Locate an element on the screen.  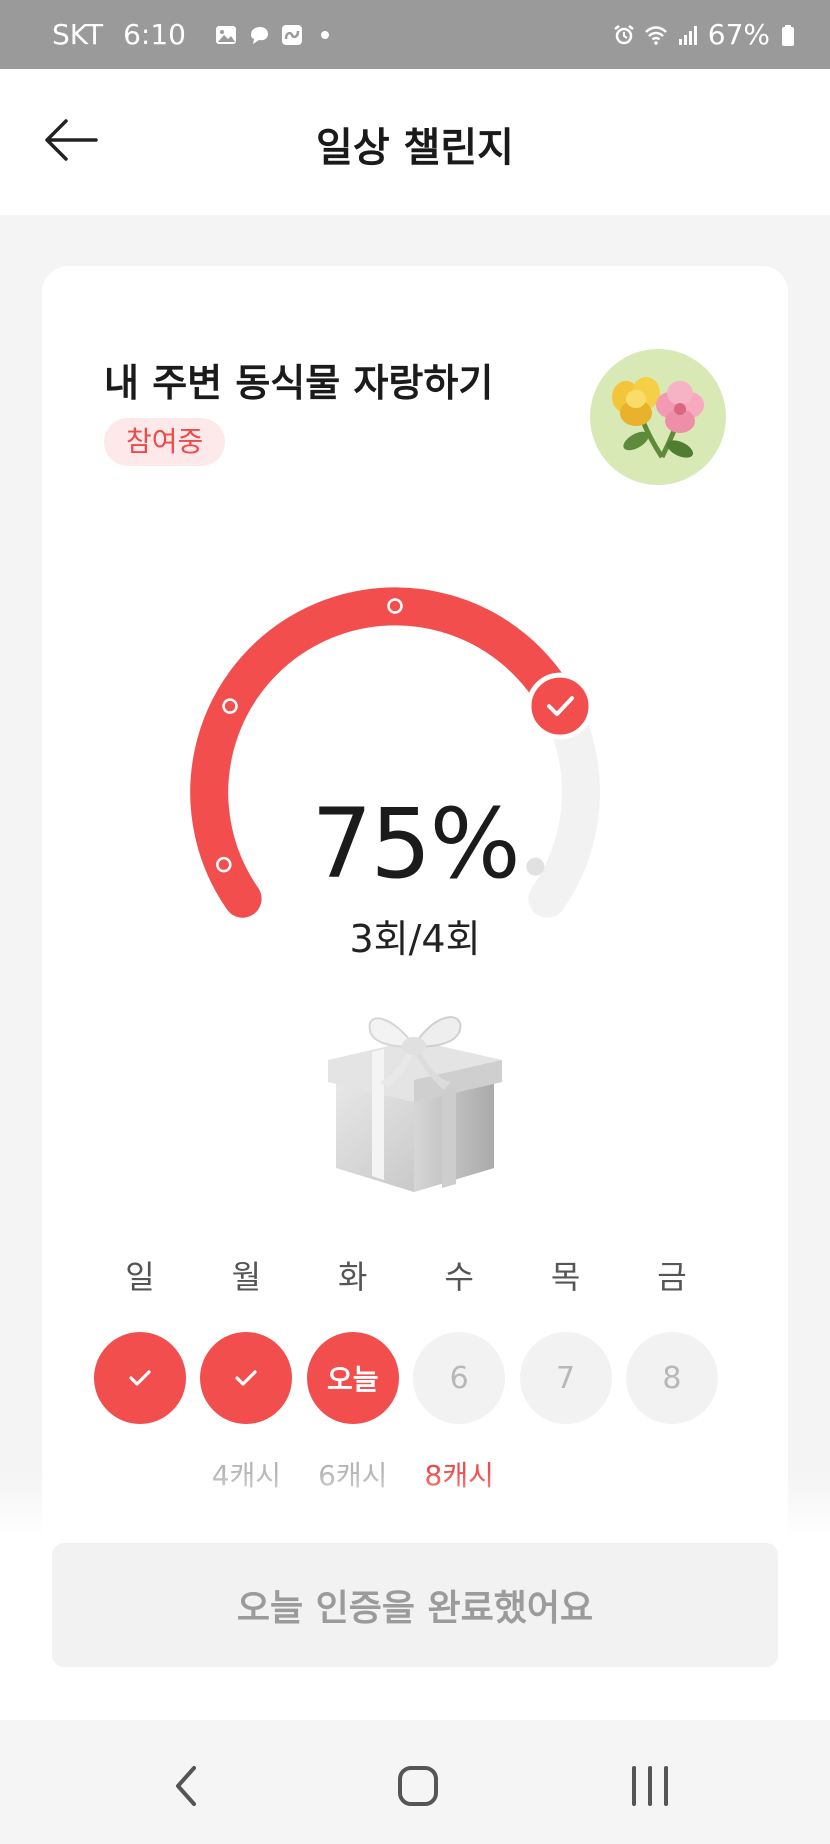
notification-icons is located at coordinates (275, 35).